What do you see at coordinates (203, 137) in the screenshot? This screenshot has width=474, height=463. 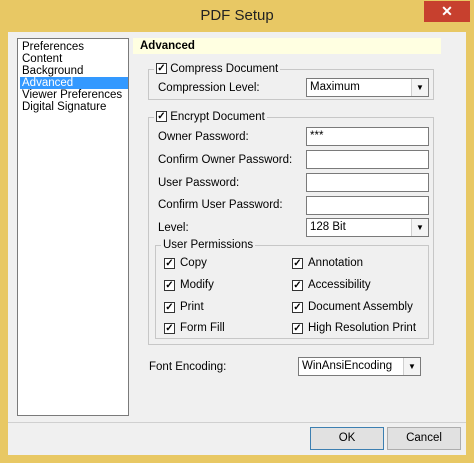 I see `owner-password-label: Owner Password:` at bounding box center [203, 137].